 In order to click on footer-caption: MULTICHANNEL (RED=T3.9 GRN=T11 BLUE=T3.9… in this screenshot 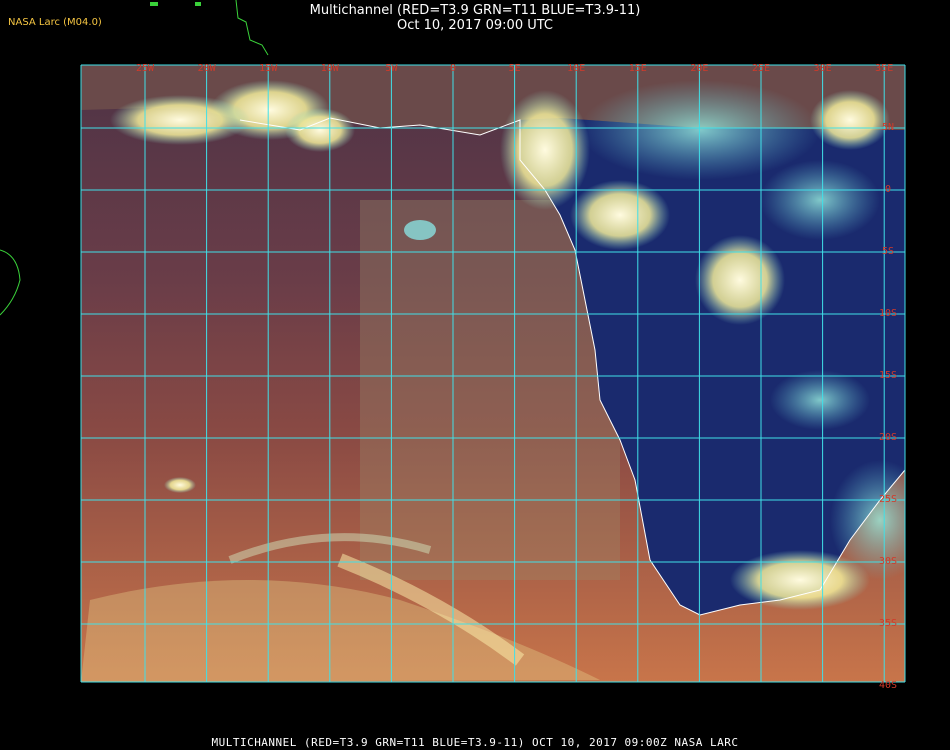, I will do `click(475, 742)`.